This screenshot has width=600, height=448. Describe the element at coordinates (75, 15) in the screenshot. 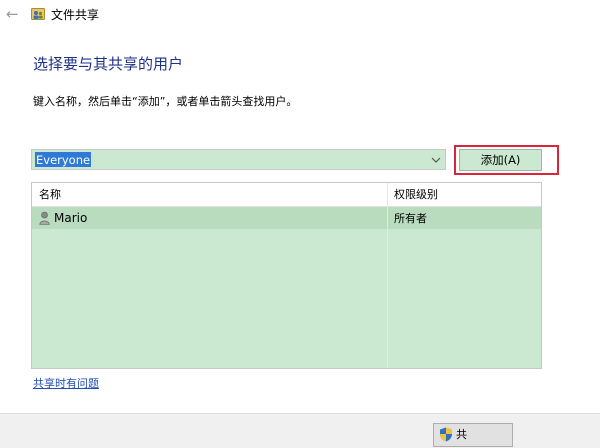

I see `window-title: 文件共享` at that location.